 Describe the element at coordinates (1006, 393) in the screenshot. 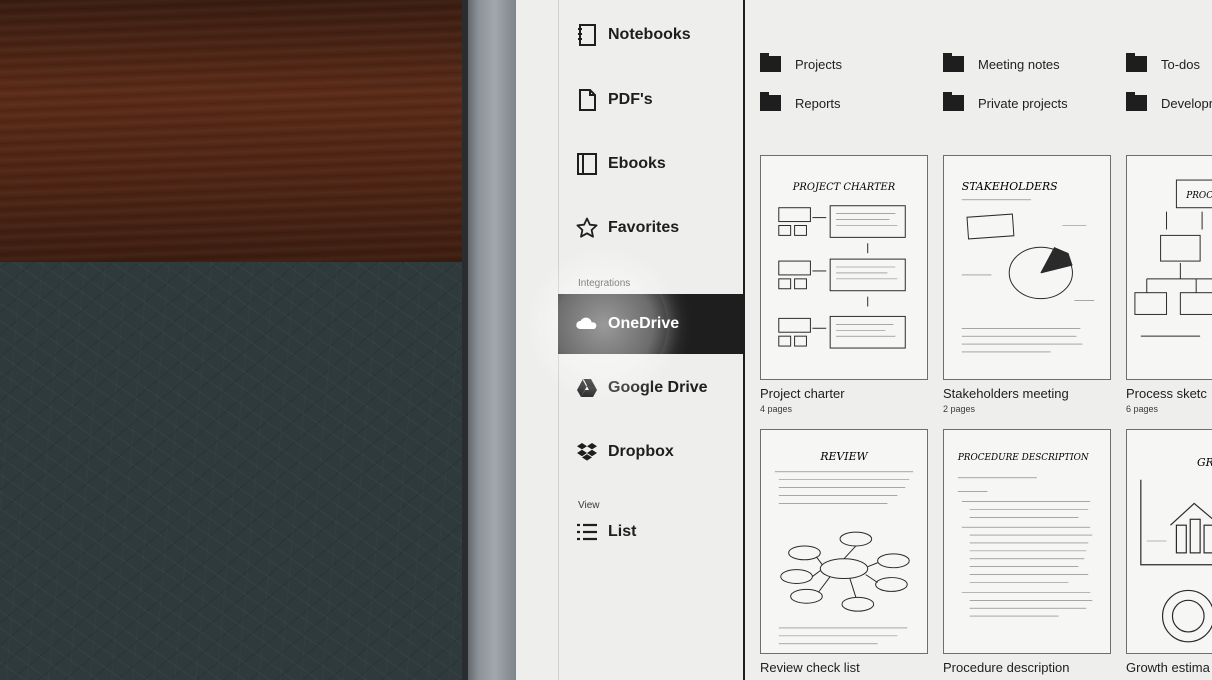

I see `document-title: Stakeholders meeting` at that location.